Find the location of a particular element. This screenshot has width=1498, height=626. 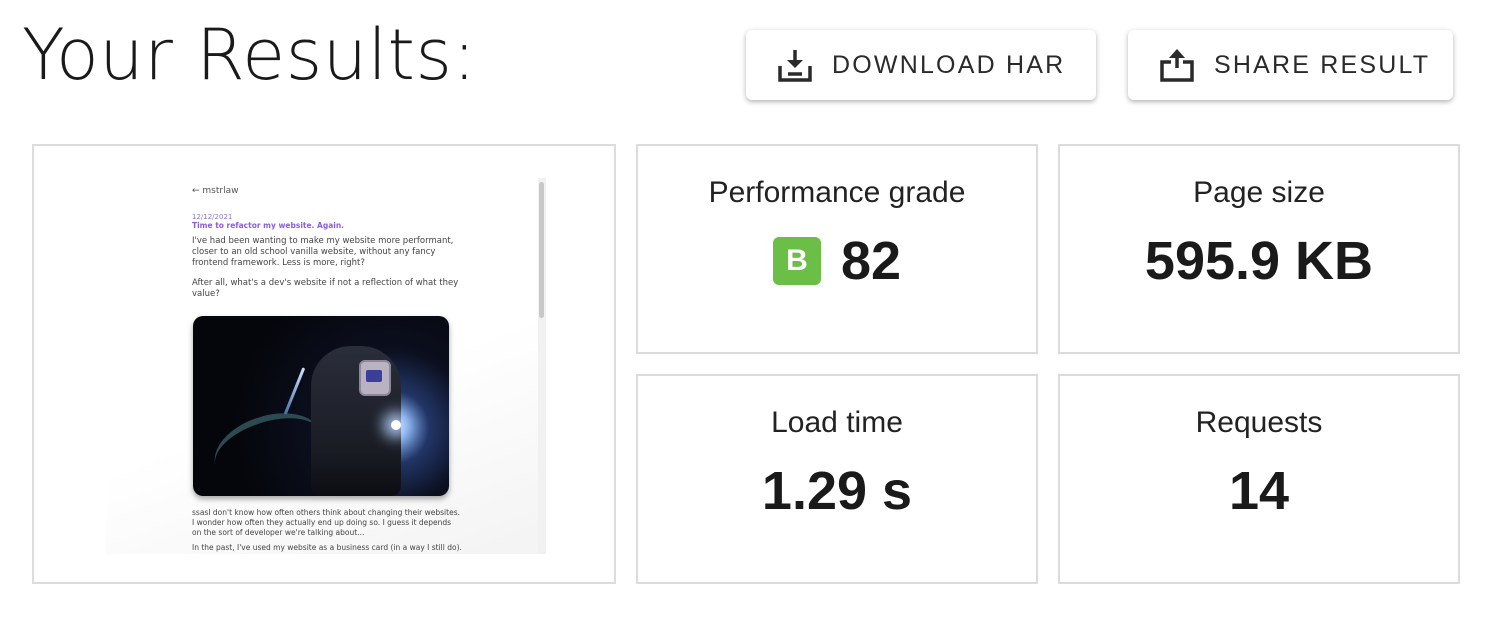

load-time-card: Load time 1.29 s is located at coordinates (837, 479).